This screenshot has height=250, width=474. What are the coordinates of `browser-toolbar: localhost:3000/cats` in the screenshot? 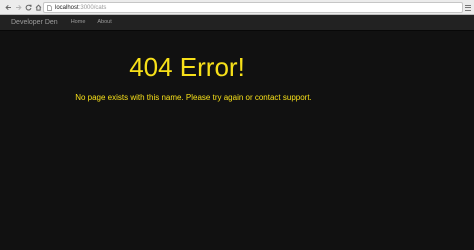 It's located at (237, 7).